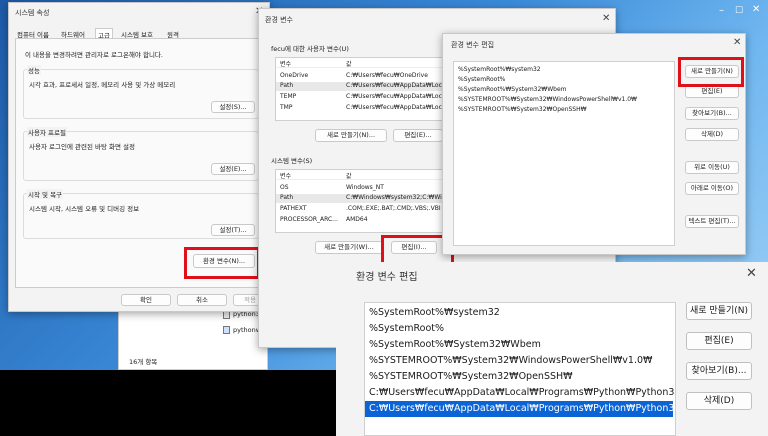 The width and height of the screenshot is (768, 436). What do you see at coordinates (719, 341) in the screenshot?
I see `edit-button: 편집(E)` at bounding box center [719, 341].